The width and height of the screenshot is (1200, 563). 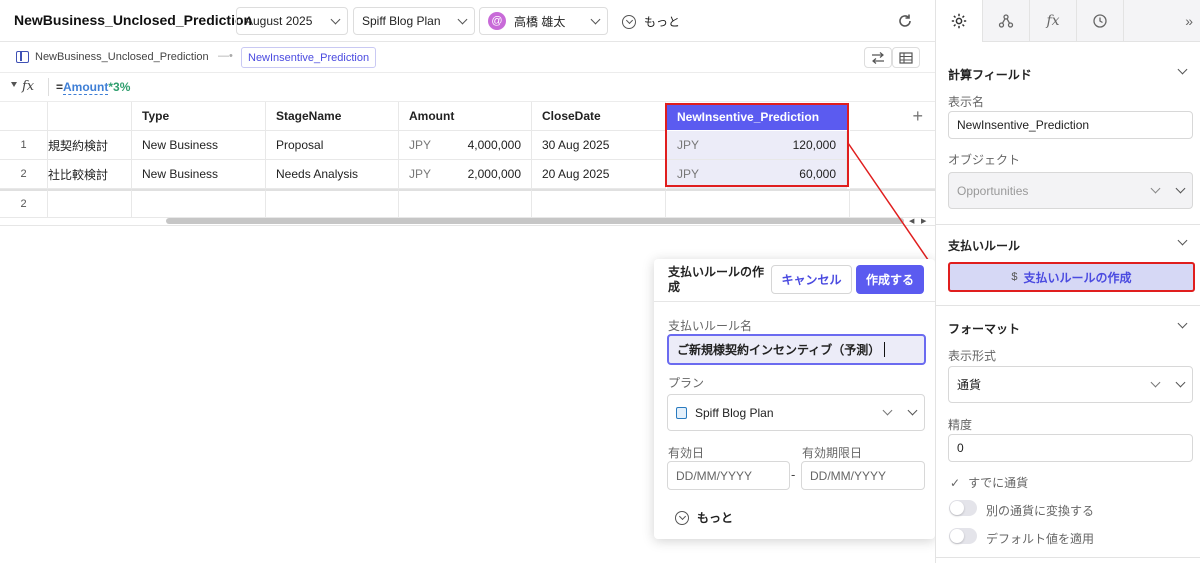 What do you see at coordinates (497, 21) in the screenshot?
I see `avatar: @` at bounding box center [497, 21].